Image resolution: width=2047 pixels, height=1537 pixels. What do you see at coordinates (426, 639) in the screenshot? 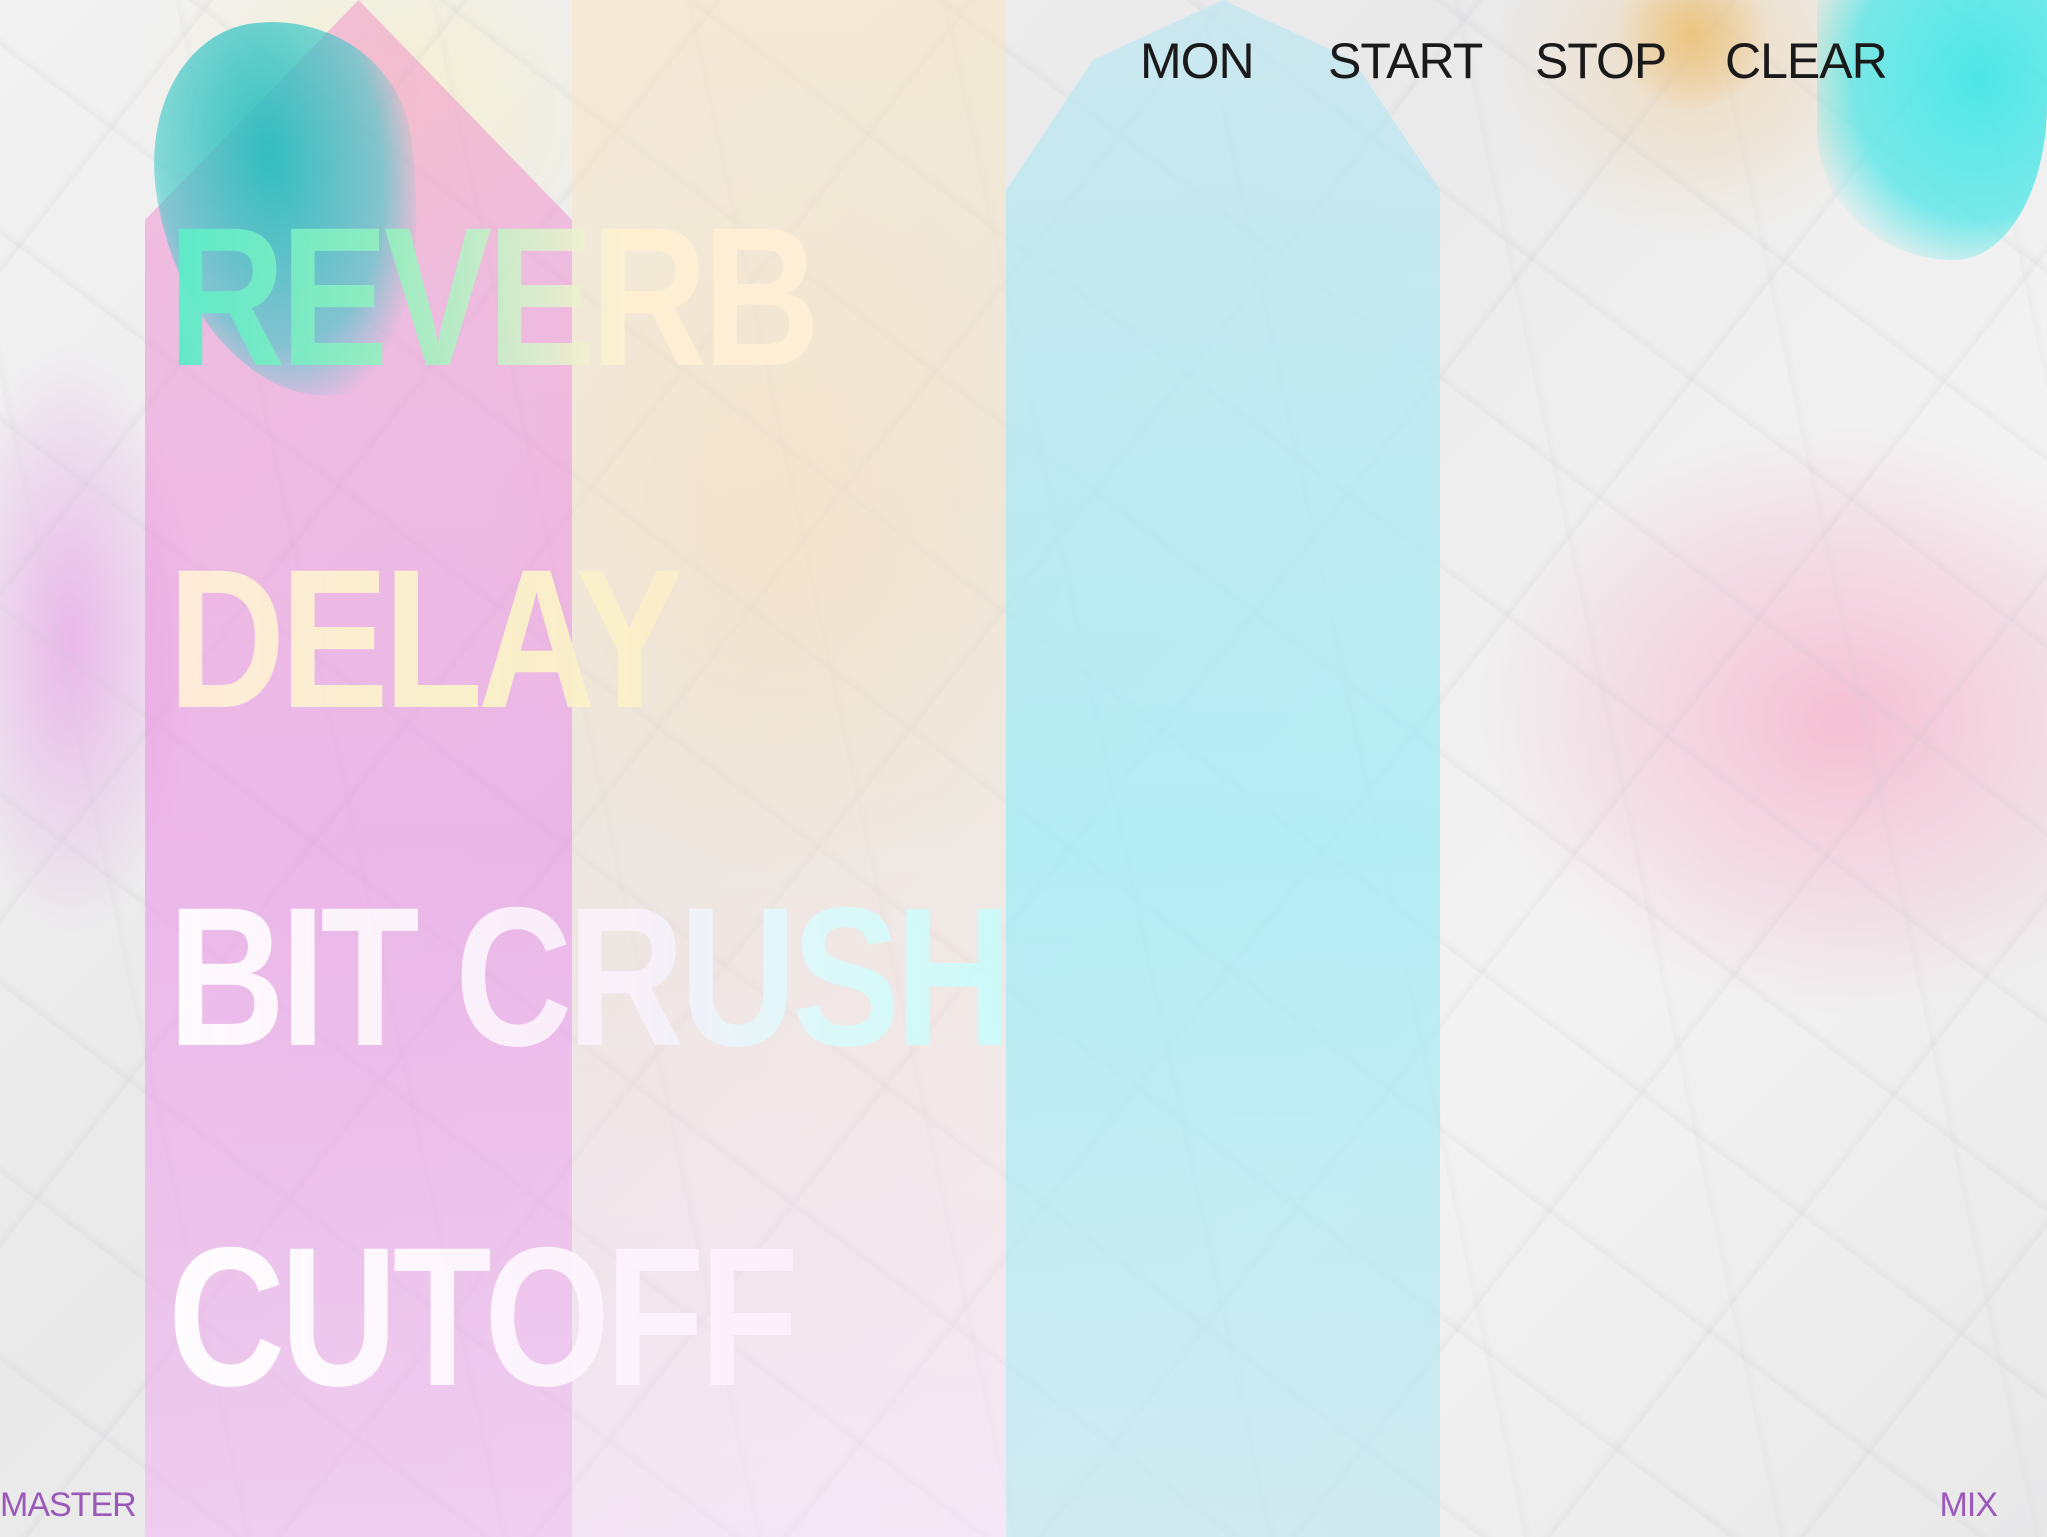
I see `effect-delay: DELAY` at bounding box center [426, 639].